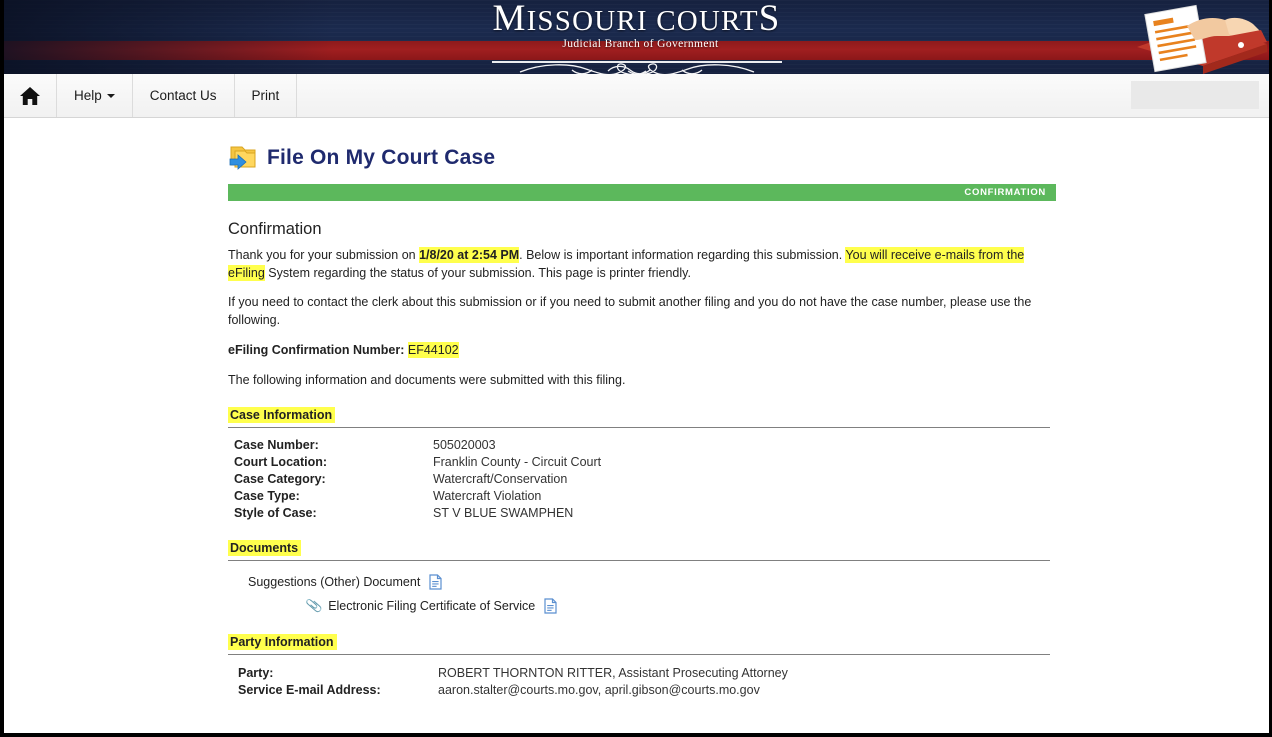 The width and height of the screenshot is (1272, 737). Describe the element at coordinates (652, 582) in the screenshot. I see `document-row-suggestions: Suggestions (Other) Document` at that location.